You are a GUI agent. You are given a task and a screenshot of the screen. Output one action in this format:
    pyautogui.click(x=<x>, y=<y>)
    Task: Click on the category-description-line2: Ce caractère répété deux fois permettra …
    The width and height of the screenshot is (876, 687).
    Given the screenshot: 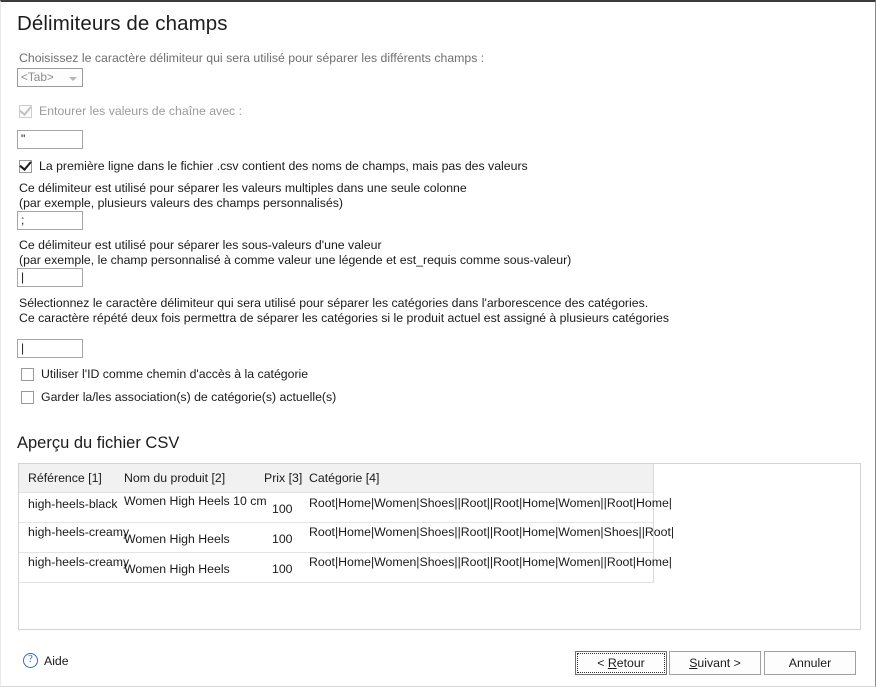 What is the action you would take?
    pyautogui.click(x=344, y=318)
    